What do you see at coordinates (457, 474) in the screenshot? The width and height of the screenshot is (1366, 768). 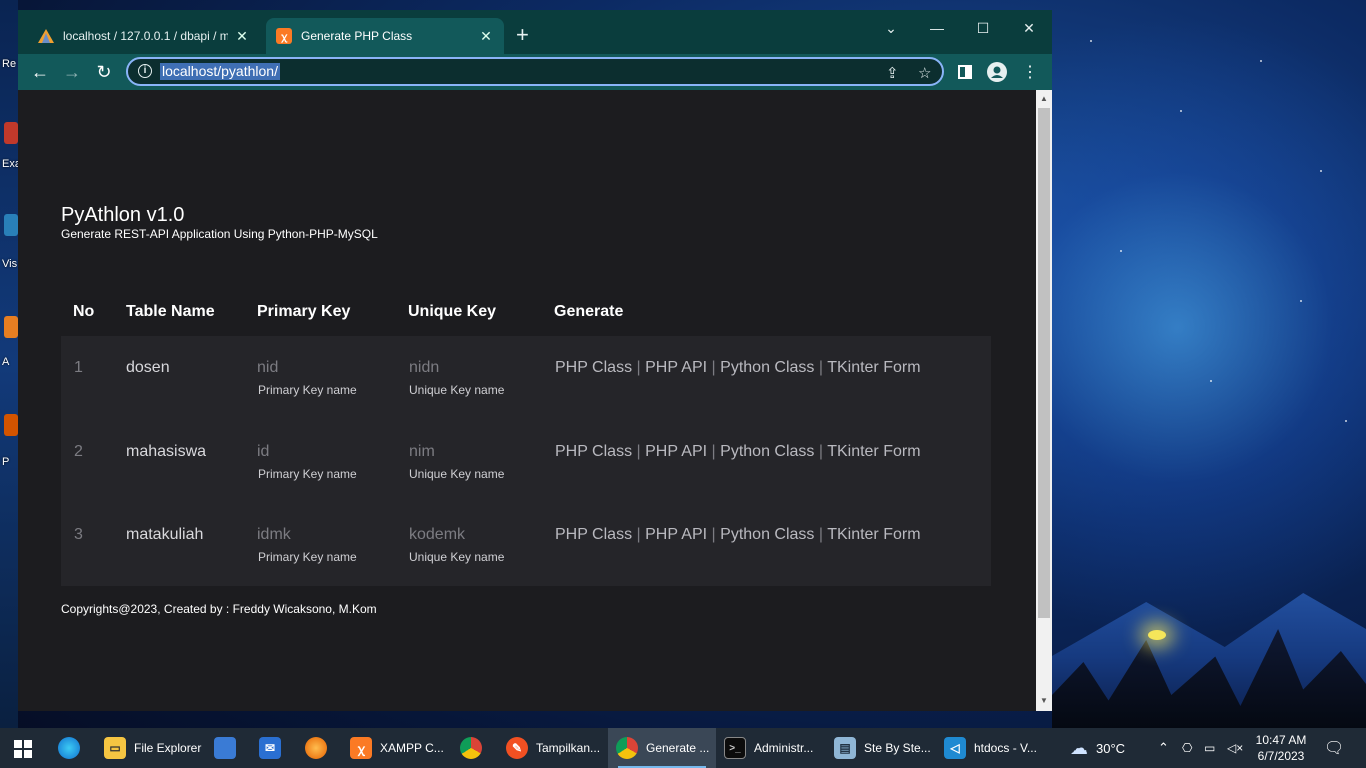 I see `unique-key-hint: Unique Key name` at bounding box center [457, 474].